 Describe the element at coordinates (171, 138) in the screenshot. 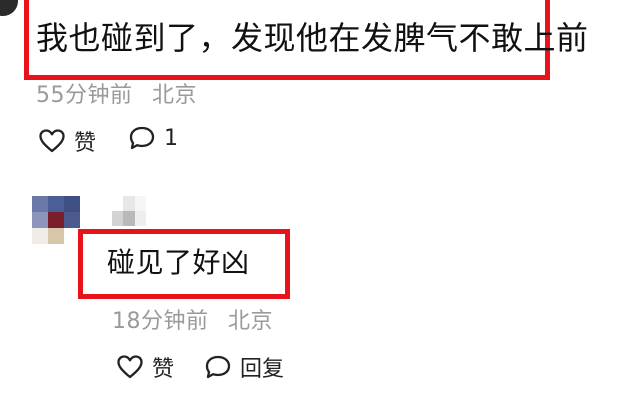

I see `comment-reply-count: 1` at that location.